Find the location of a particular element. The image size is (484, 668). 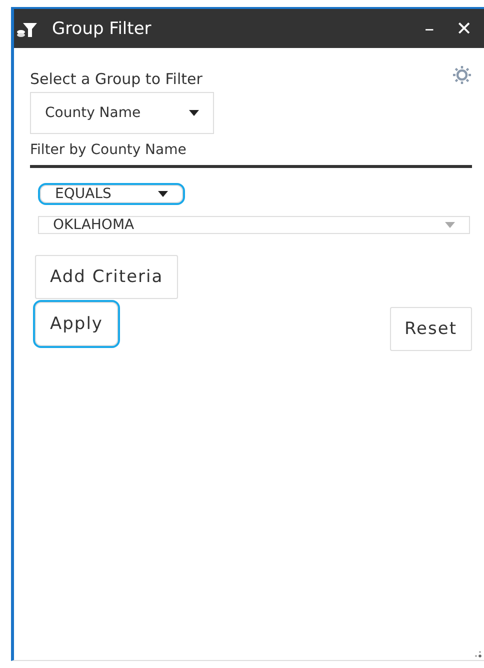

apply-button: Apply is located at coordinates (76, 324).